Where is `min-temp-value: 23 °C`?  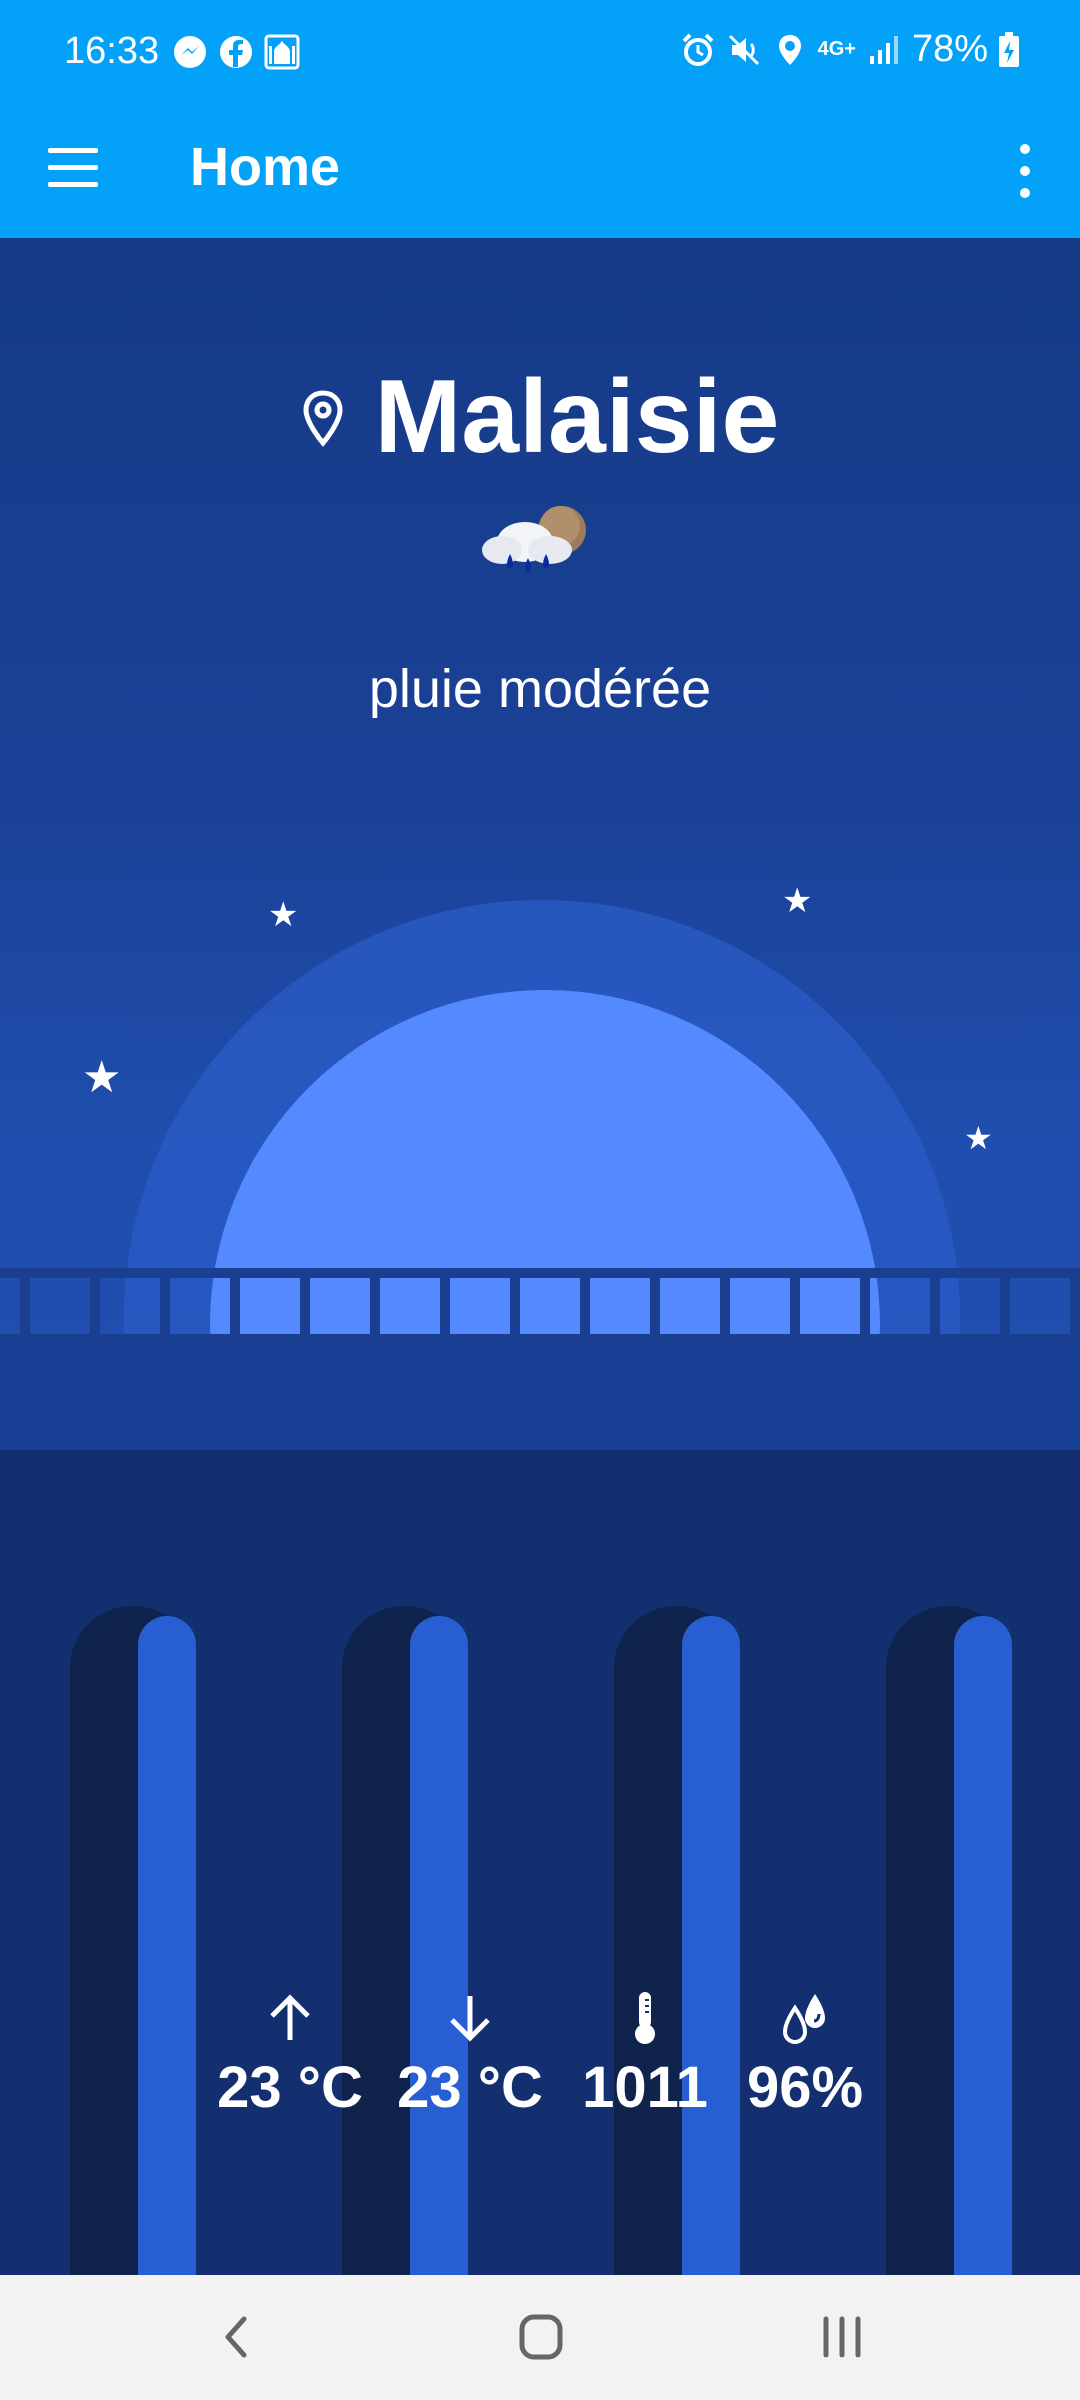 min-temp-value: 23 °C is located at coordinates (470, 2087).